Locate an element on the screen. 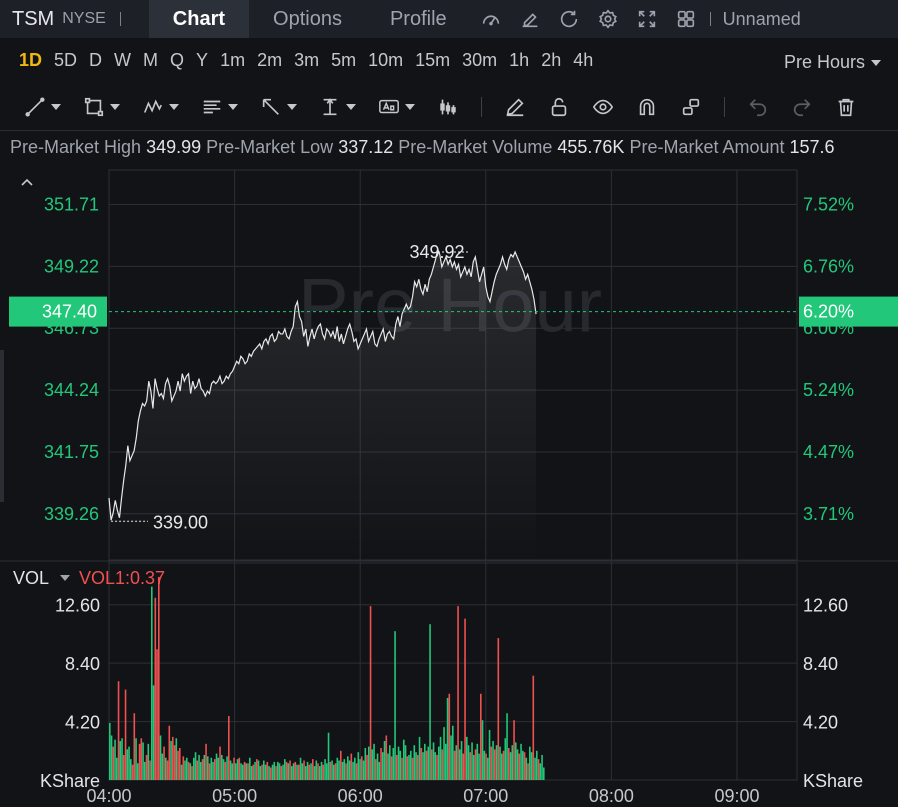  redo-button is located at coordinates (802, 107).